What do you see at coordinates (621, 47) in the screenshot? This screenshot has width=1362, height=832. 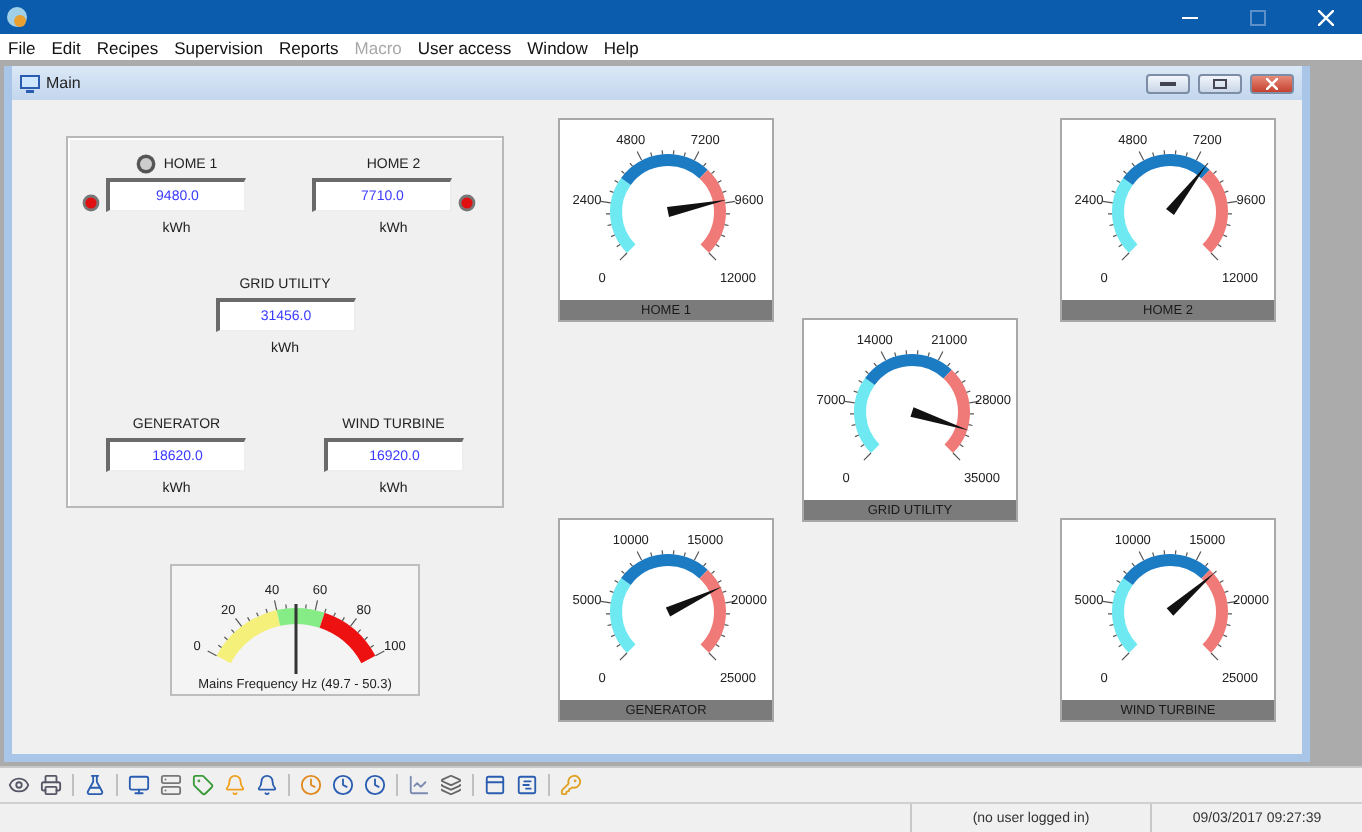 I see `menu-item: Help` at bounding box center [621, 47].